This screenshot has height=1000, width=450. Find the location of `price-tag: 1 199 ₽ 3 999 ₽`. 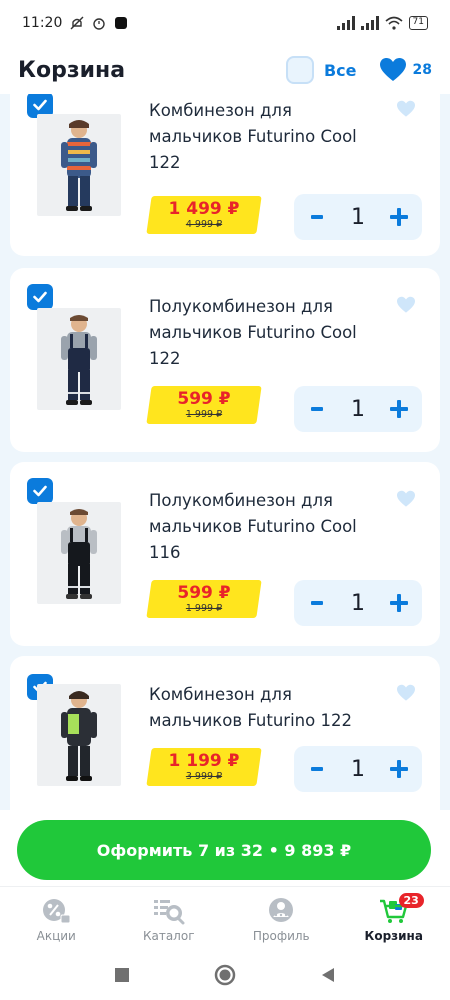

price-tag: 1 199 ₽ 3 999 ₽ is located at coordinates (204, 767).